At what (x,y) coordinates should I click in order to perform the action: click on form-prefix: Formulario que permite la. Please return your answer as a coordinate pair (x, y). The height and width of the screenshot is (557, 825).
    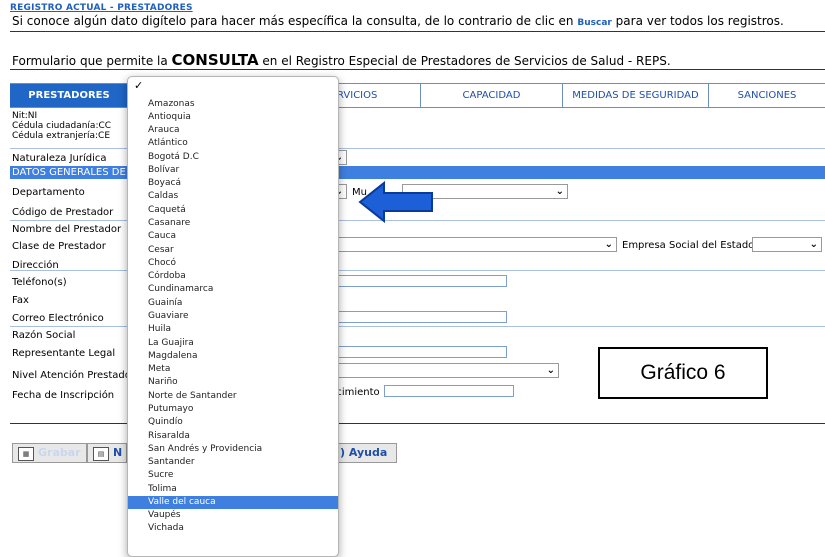
    Looking at the image, I should click on (90, 61).